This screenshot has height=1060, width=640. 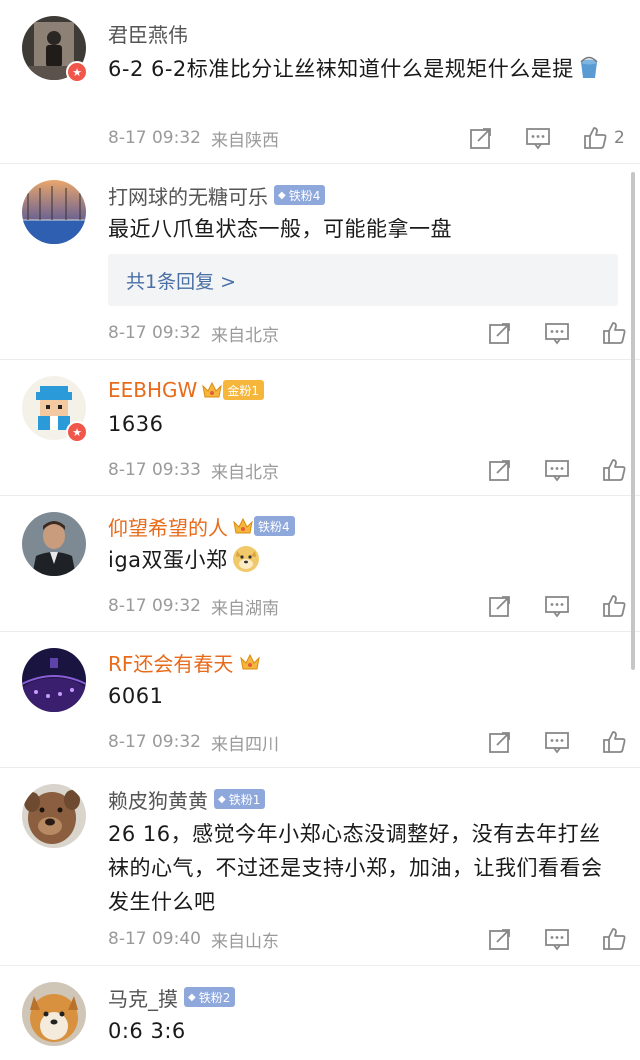 I want to click on comment-actions: 2, so click(x=546, y=138).